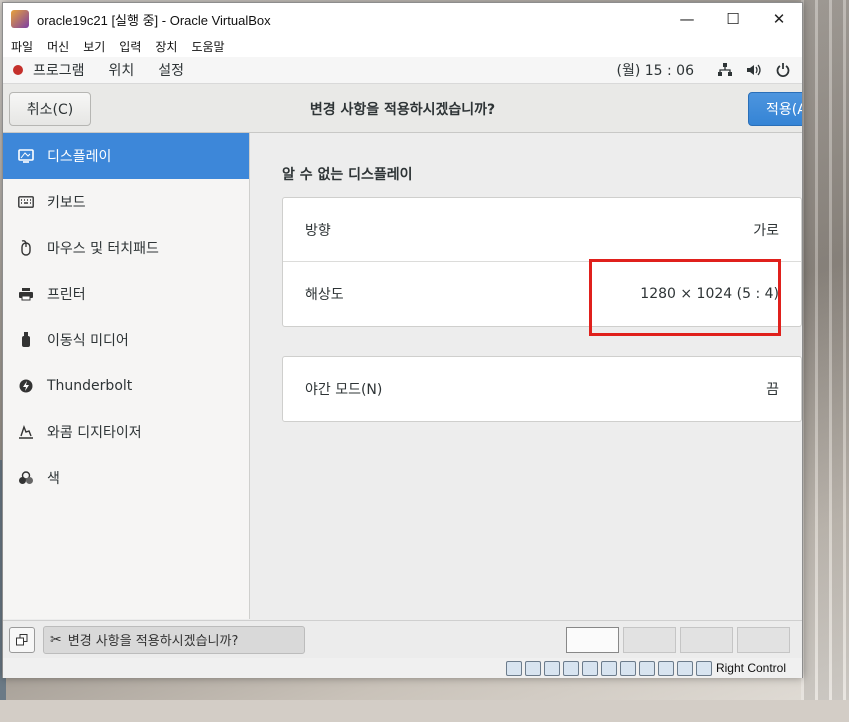 This screenshot has width=849, height=722. Describe the element at coordinates (90, 386) in the screenshot. I see `sidebar-item-label: Thunderbolt` at that location.